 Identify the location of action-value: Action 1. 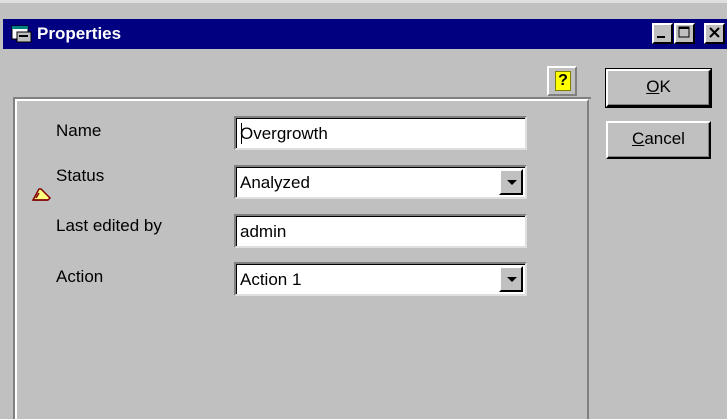
(271, 279).